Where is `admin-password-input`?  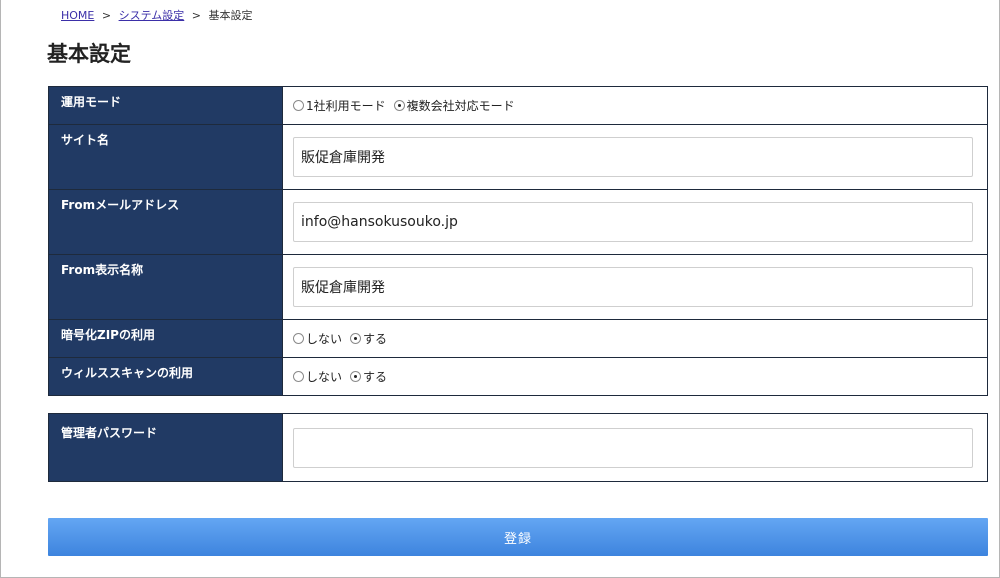 admin-password-input is located at coordinates (633, 447).